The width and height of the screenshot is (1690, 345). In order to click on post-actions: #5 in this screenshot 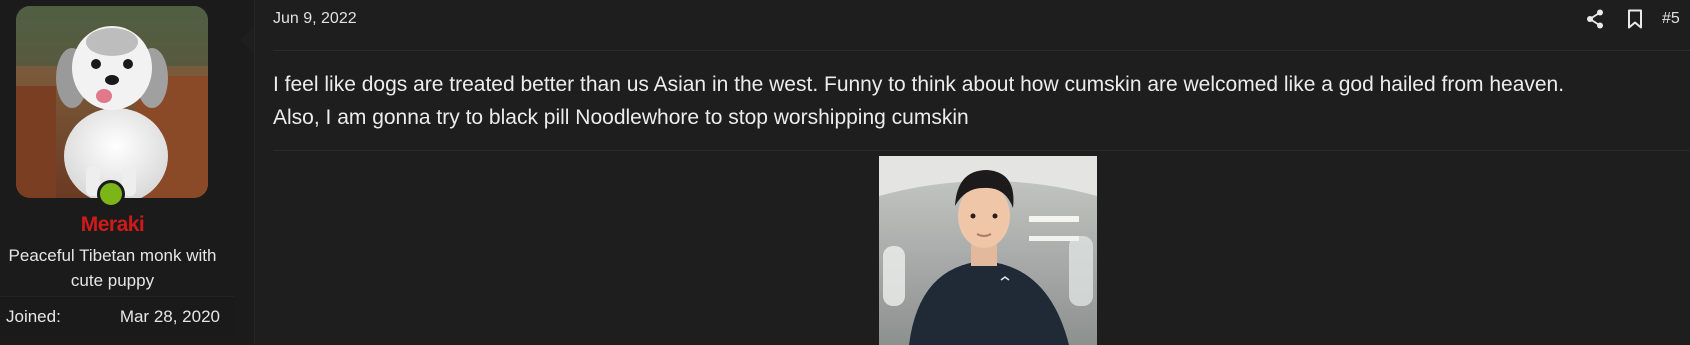, I will do `click(1628, 19)`.